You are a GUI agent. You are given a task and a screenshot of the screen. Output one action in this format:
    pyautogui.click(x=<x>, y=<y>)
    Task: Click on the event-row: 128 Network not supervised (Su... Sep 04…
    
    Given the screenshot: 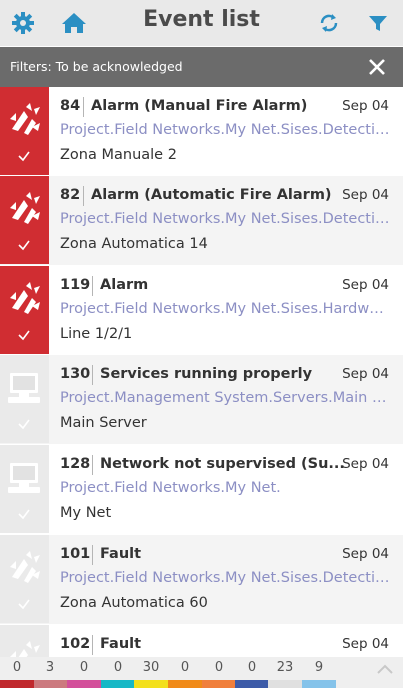 What is the action you would take?
    pyautogui.click(x=201, y=489)
    